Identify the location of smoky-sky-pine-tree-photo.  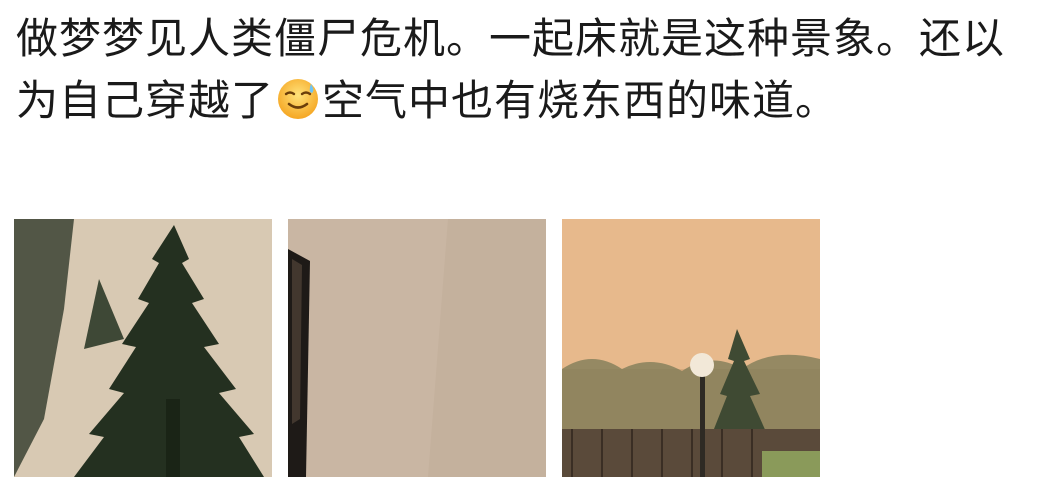
(143, 348).